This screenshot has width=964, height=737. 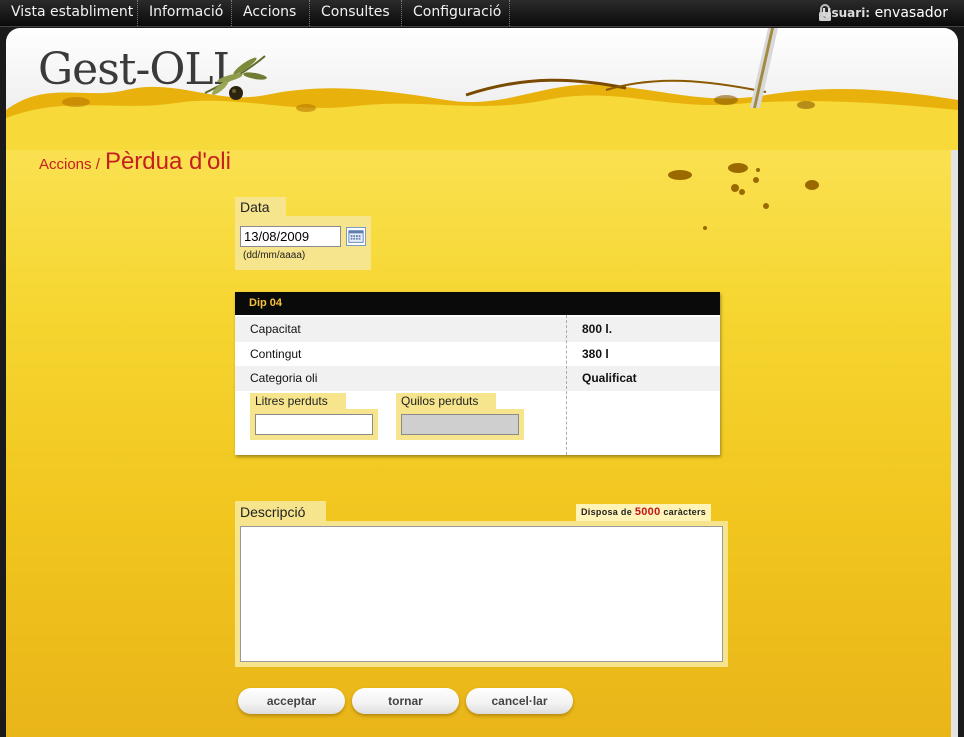 What do you see at coordinates (314, 424) in the screenshot?
I see `liters-lost-input` at bounding box center [314, 424].